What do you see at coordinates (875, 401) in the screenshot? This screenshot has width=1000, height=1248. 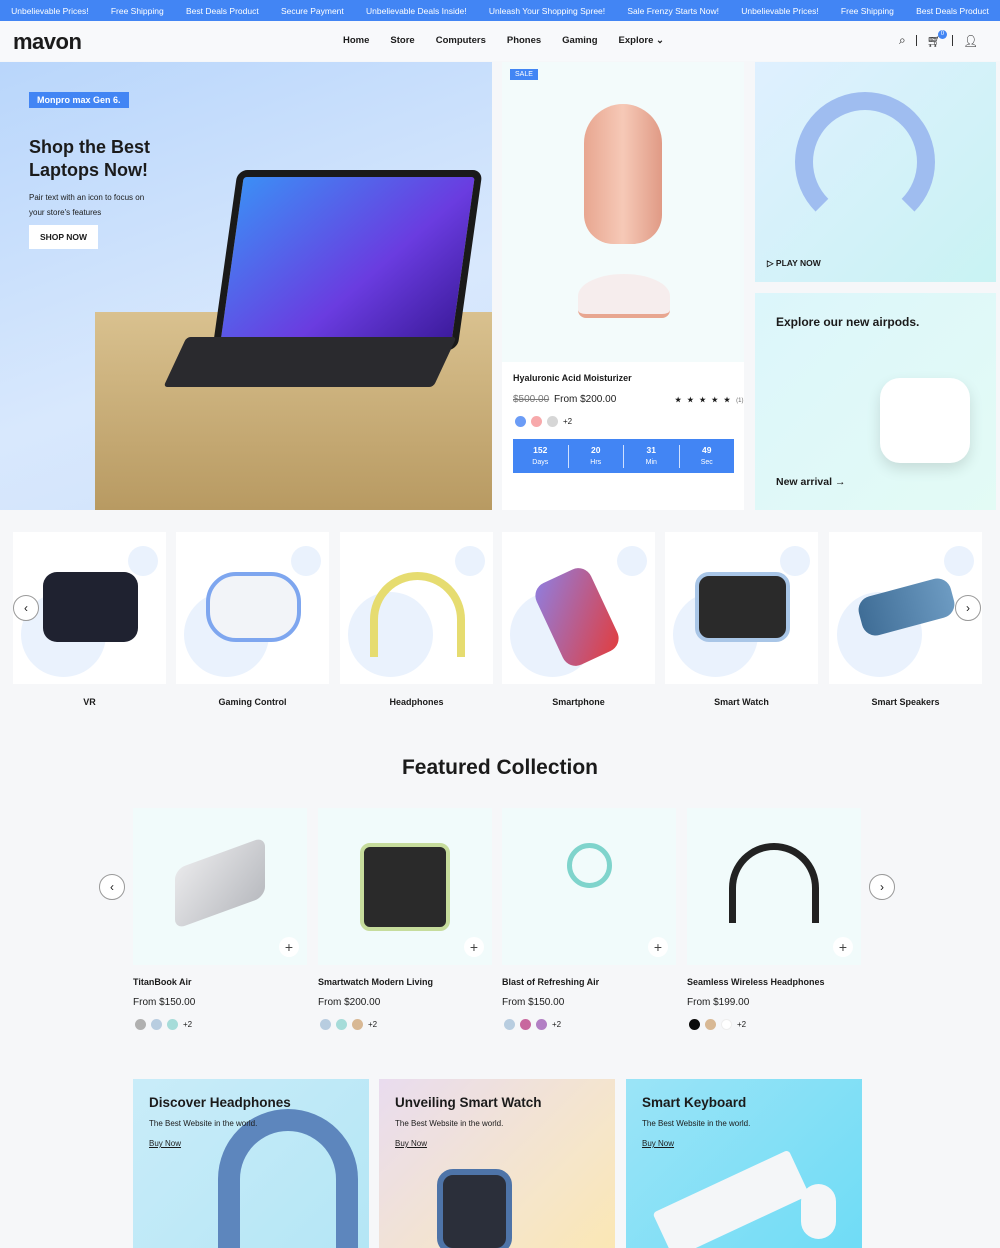 I see `promo-airpods: Explore our new airpods. New arrival →` at bounding box center [875, 401].